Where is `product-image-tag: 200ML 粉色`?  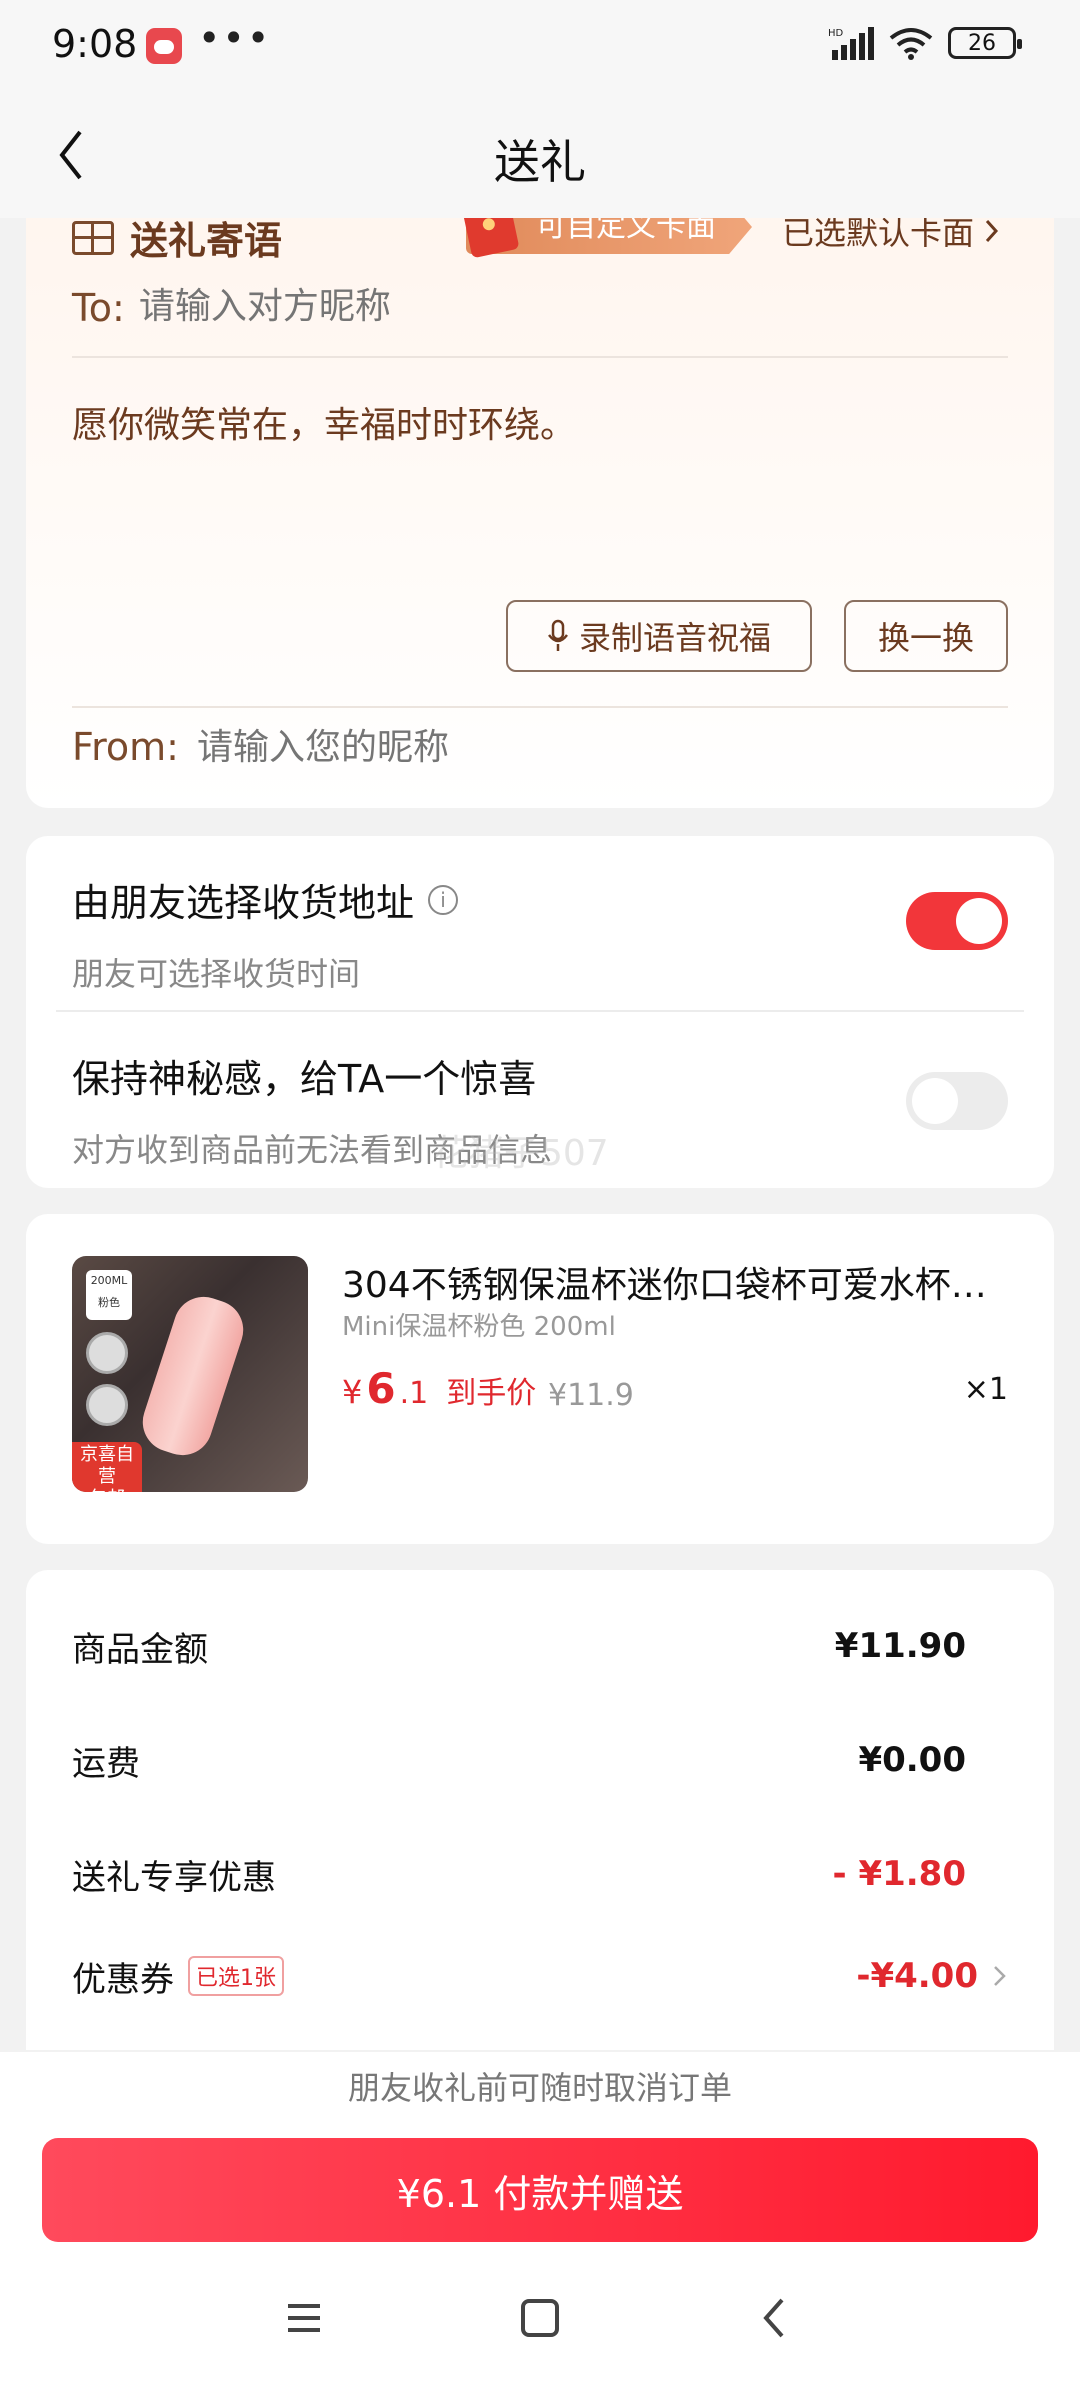 product-image-tag: 200ML 粉色 is located at coordinates (109, 1295).